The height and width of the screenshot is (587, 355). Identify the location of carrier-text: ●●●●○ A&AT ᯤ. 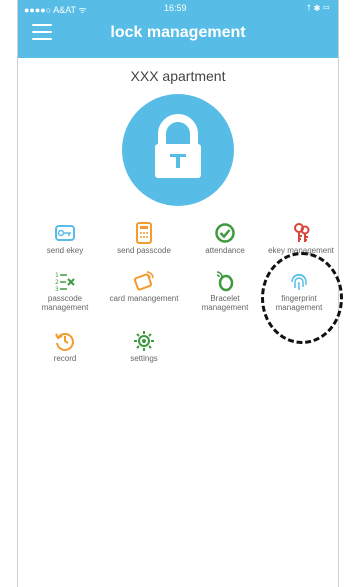
(55, 10).